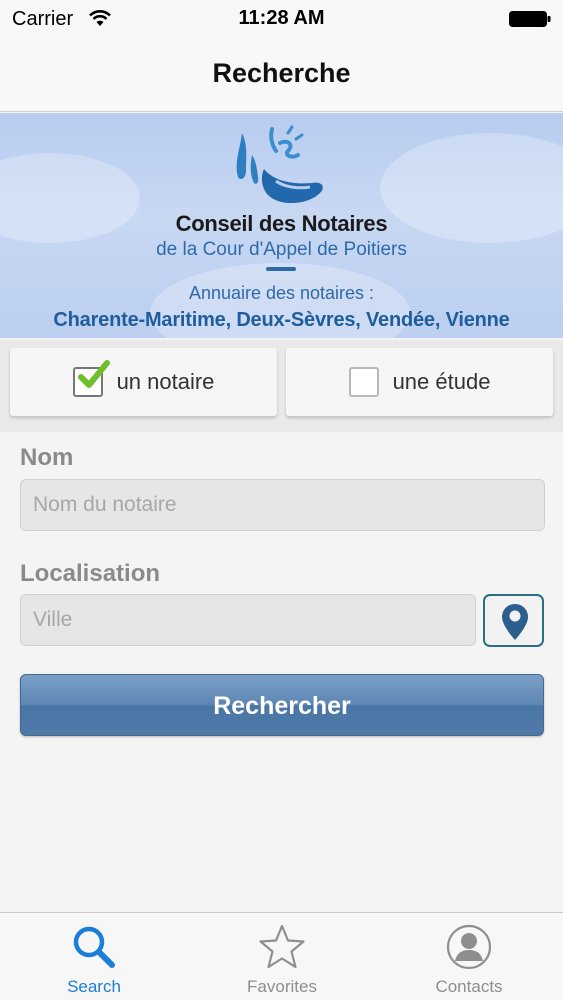 The width and height of the screenshot is (563, 1000). What do you see at coordinates (281, 293) in the screenshot?
I see `directory-title: Annuaire des notaires :` at bounding box center [281, 293].